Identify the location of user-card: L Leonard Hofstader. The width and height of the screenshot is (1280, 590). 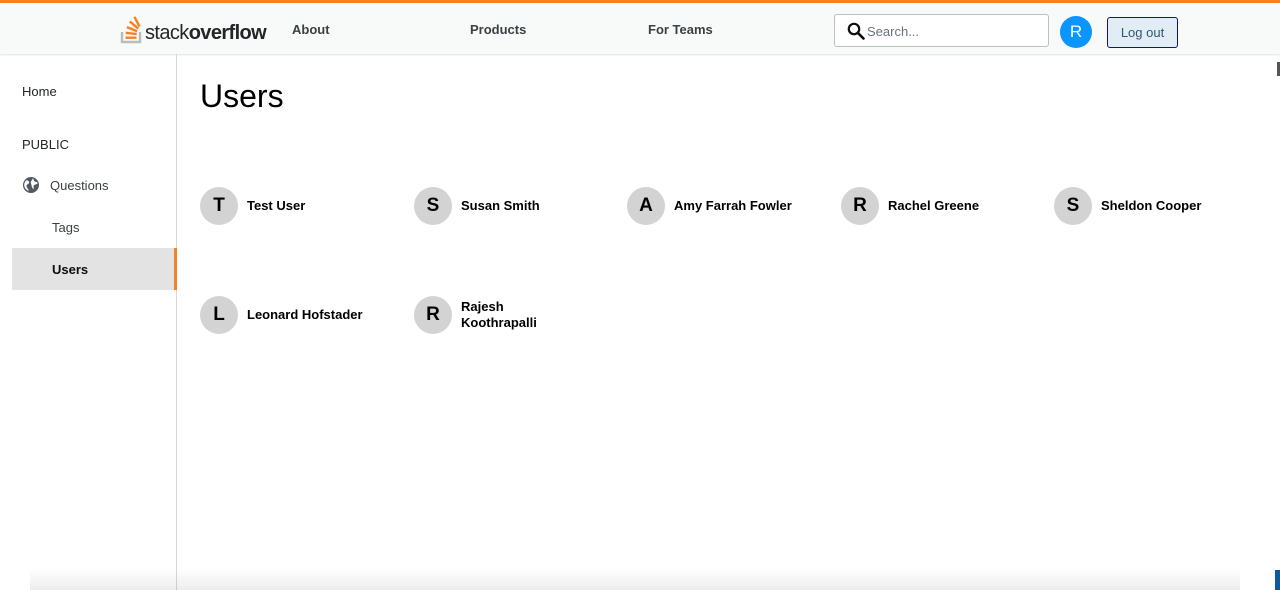
(303, 315).